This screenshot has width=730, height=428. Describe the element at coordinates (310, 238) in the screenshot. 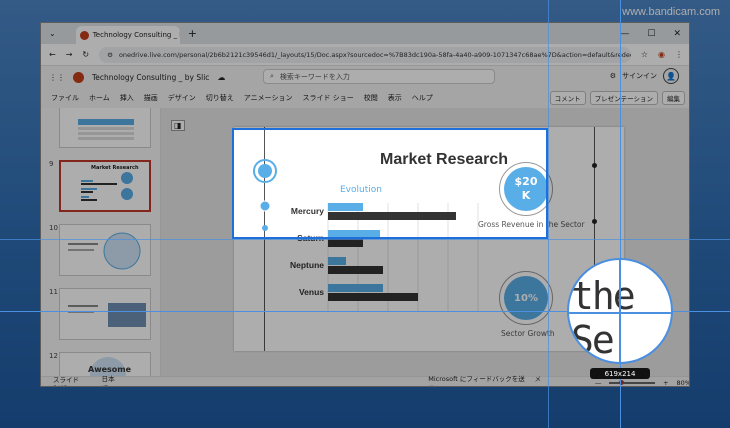

I see `category-label: Saturn` at that location.